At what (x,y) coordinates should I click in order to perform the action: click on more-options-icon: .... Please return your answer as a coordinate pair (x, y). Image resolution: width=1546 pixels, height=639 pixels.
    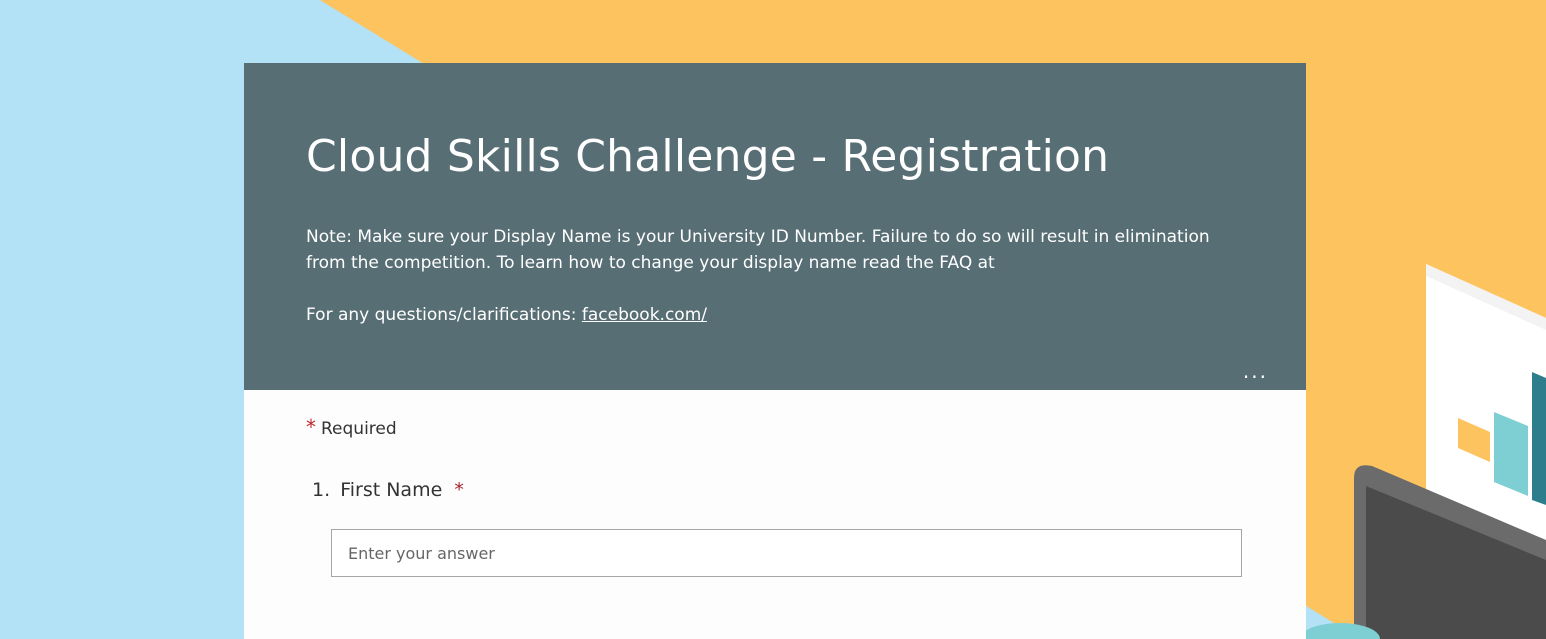
    Looking at the image, I should click on (1255, 371).